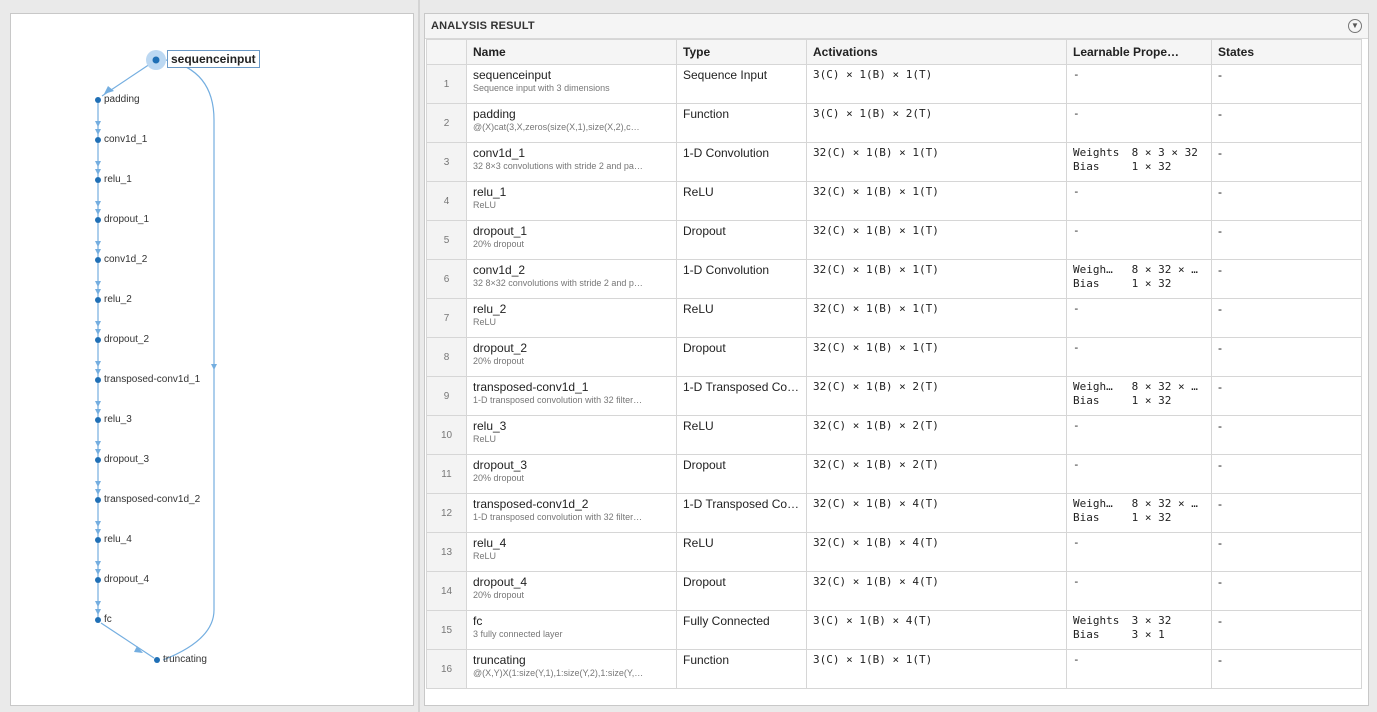 Image resolution: width=1377 pixels, height=712 pixels. I want to click on layer-activations: 32(C) × 1(B) × 4(T), so click(936, 552).